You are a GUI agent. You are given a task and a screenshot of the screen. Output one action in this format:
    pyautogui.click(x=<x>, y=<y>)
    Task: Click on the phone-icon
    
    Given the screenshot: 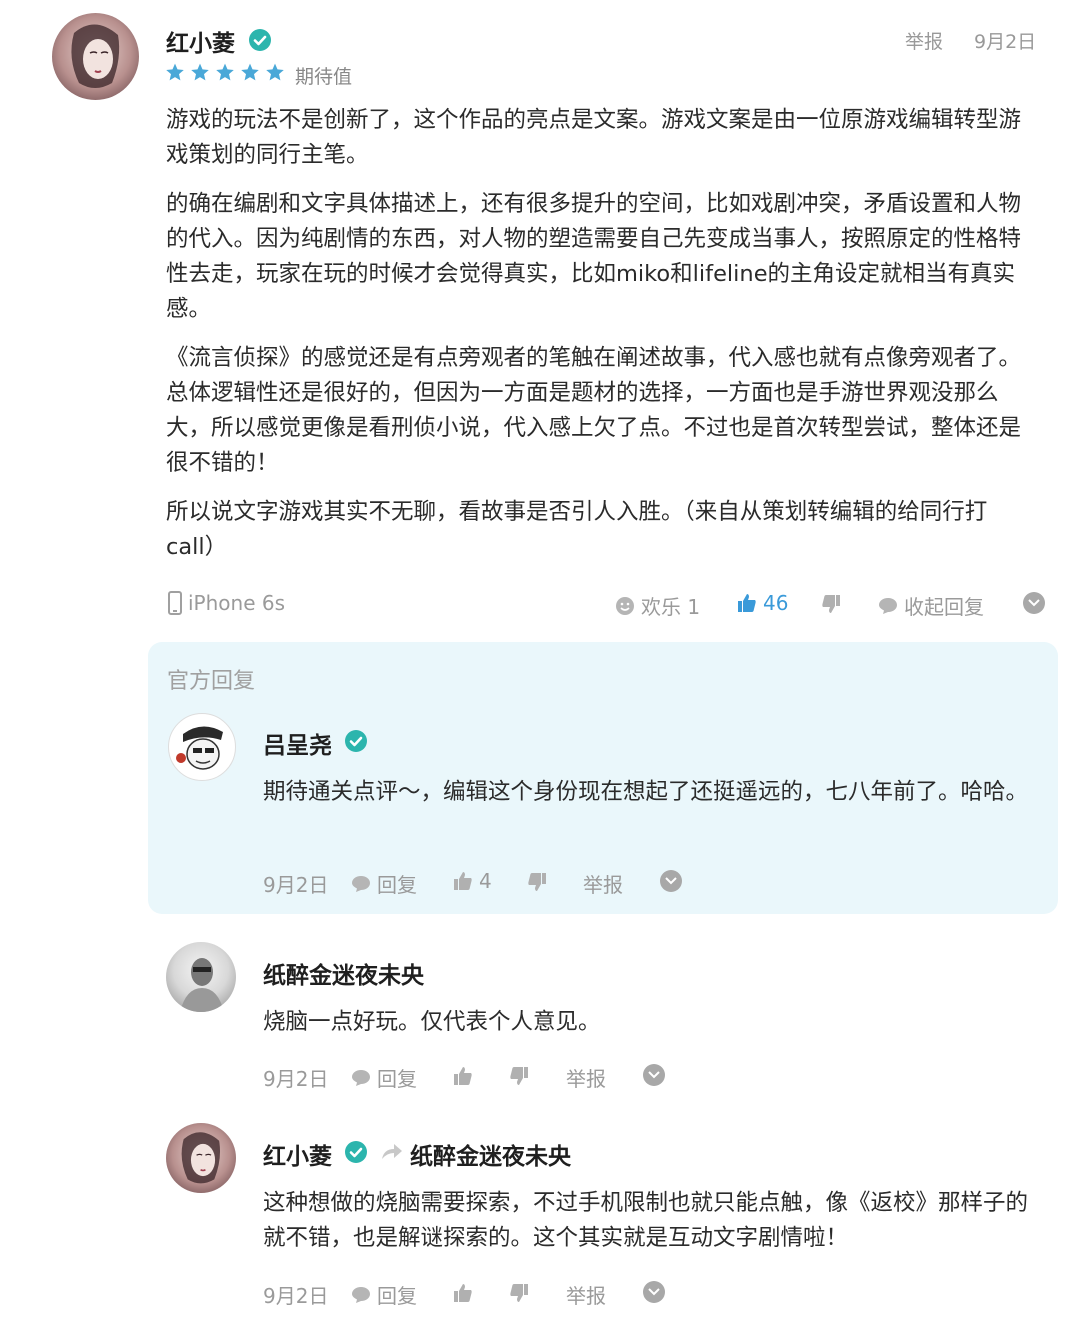 What is the action you would take?
    pyautogui.click(x=175, y=603)
    